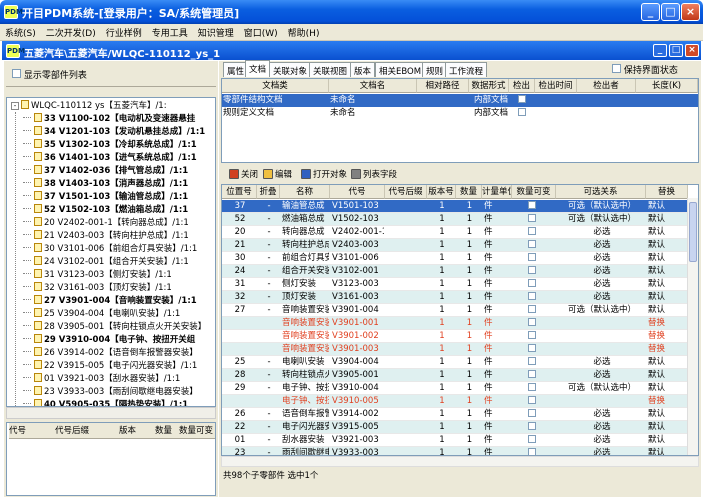 The height and width of the screenshot is (500, 703). Describe the element at coordinates (667, 86) in the screenshot. I see `doc-column-header: 长度(K)` at that location.